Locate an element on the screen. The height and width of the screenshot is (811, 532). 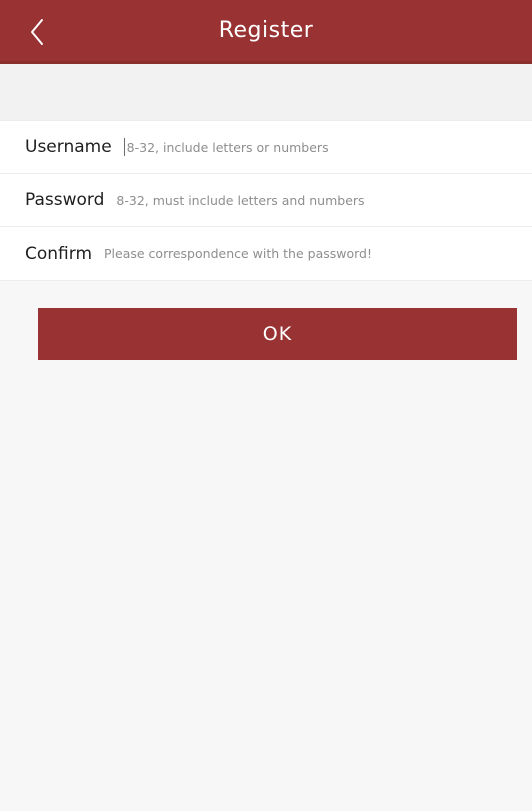
username-label: Username is located at coordinates (68, 147).